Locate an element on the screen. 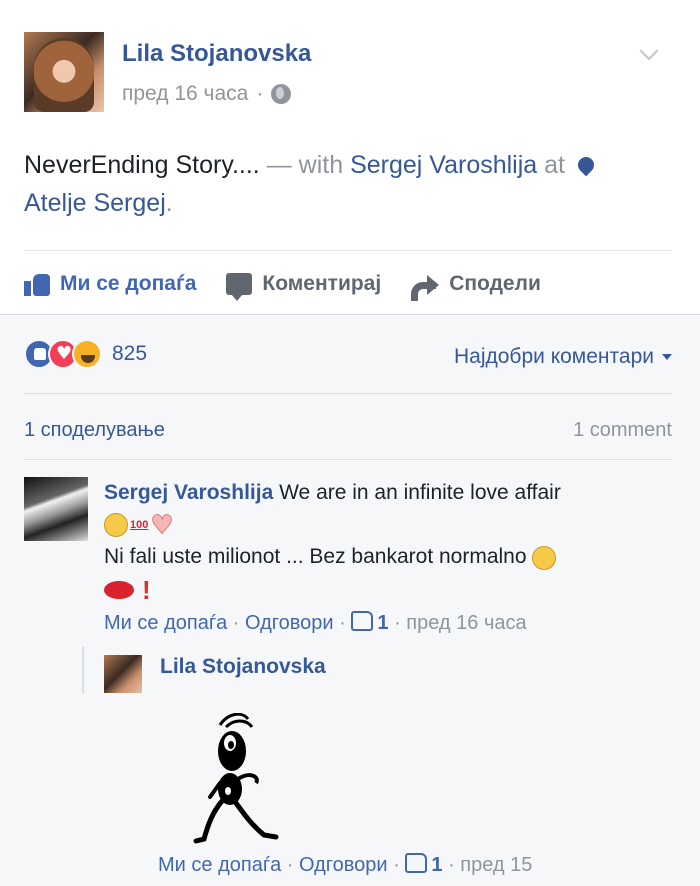  reactions-summary: 825 is located at coordinates (85, 354).